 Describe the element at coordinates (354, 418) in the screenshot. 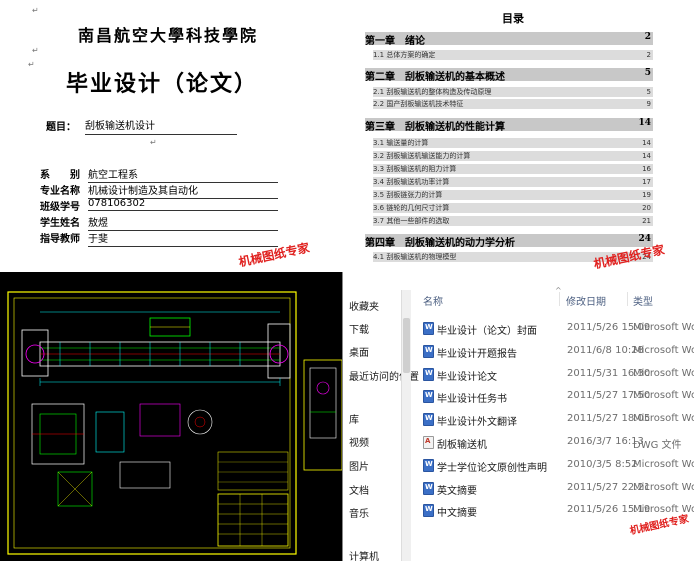

I see `nav-libraries: 库` at that location.